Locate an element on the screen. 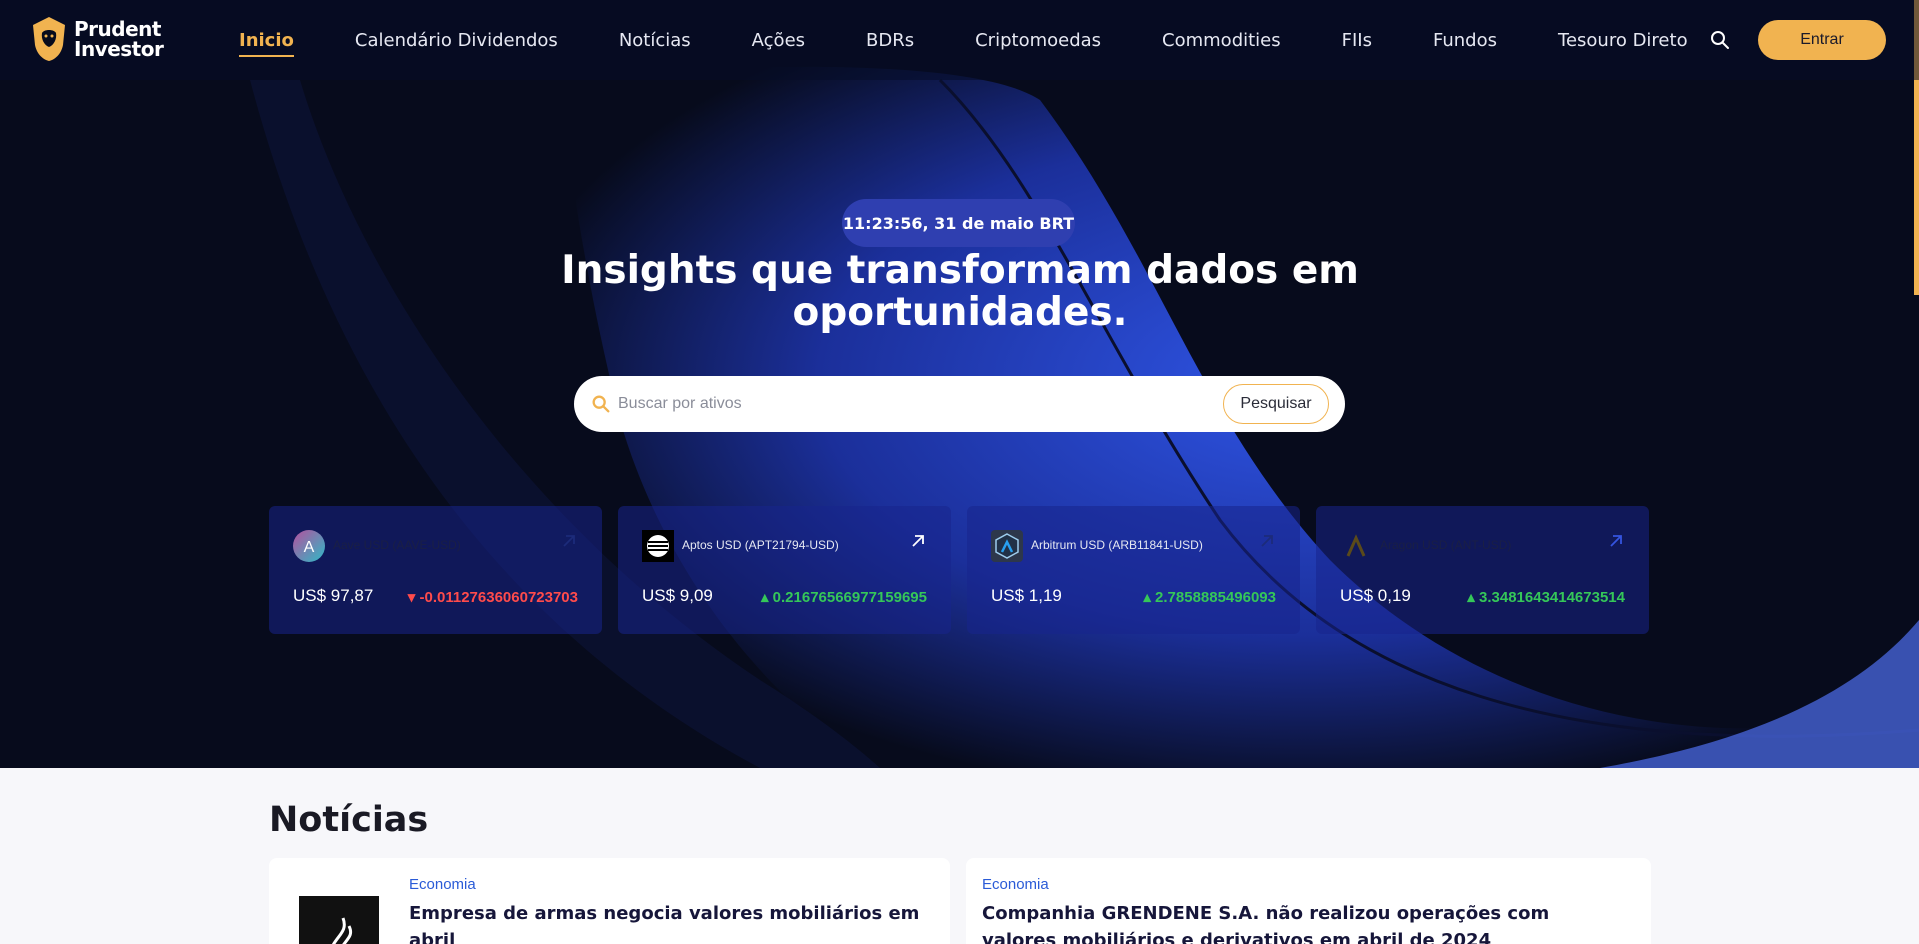 The image size is (1919, 944). ticker-name: Aptos USD (APT21794-USD) is located at coordinates (760, 545).